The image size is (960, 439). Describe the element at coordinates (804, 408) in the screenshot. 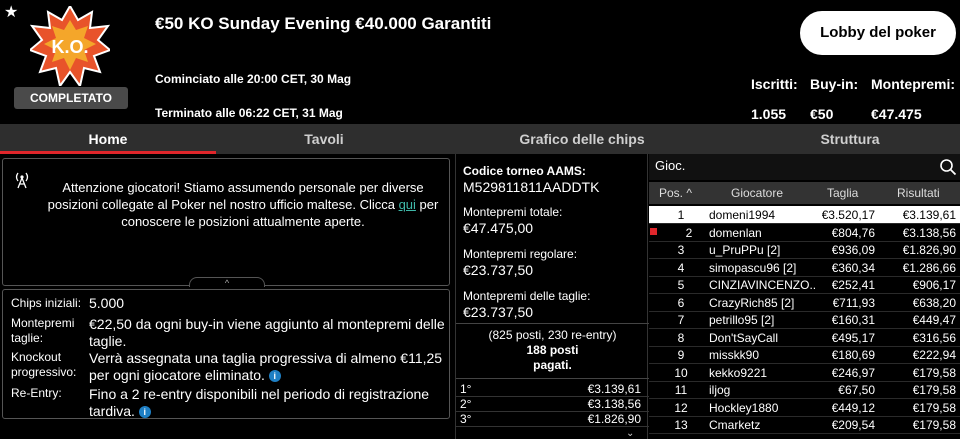

I see `table-row: 12 Hockley1880 €449,12 €179,58` at that location.